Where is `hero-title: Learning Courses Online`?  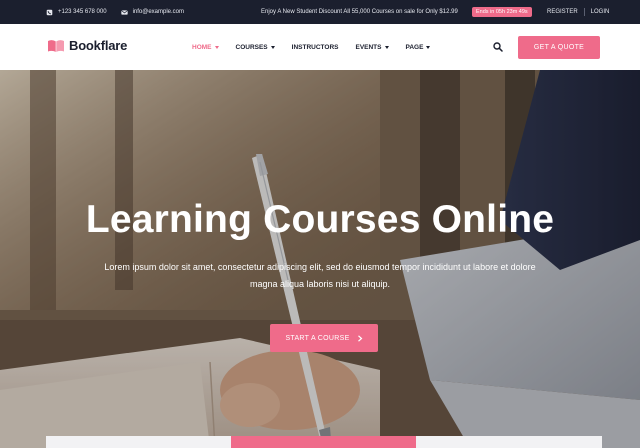 hero-title: Learning Courses Online is located at coordinates (320, 219).